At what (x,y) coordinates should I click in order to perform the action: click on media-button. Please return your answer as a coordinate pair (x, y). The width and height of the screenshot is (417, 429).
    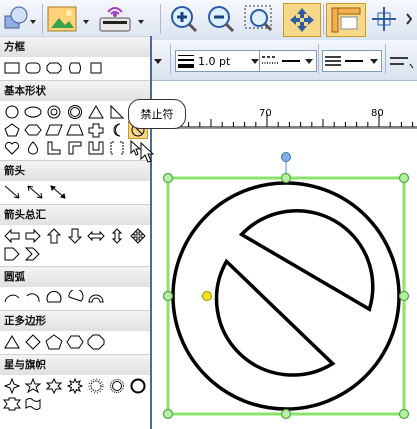
    Looking at the image, I should click on (123, 19).